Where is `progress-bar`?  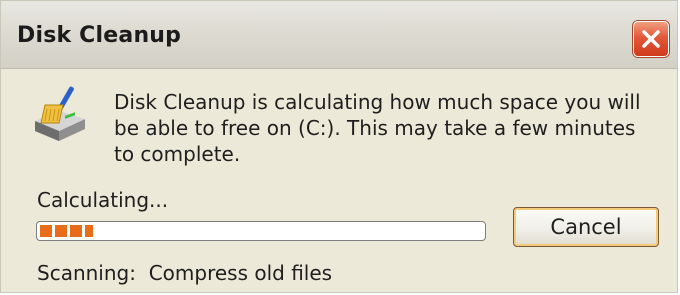
progress-bar is located at coordinates (261, 231).